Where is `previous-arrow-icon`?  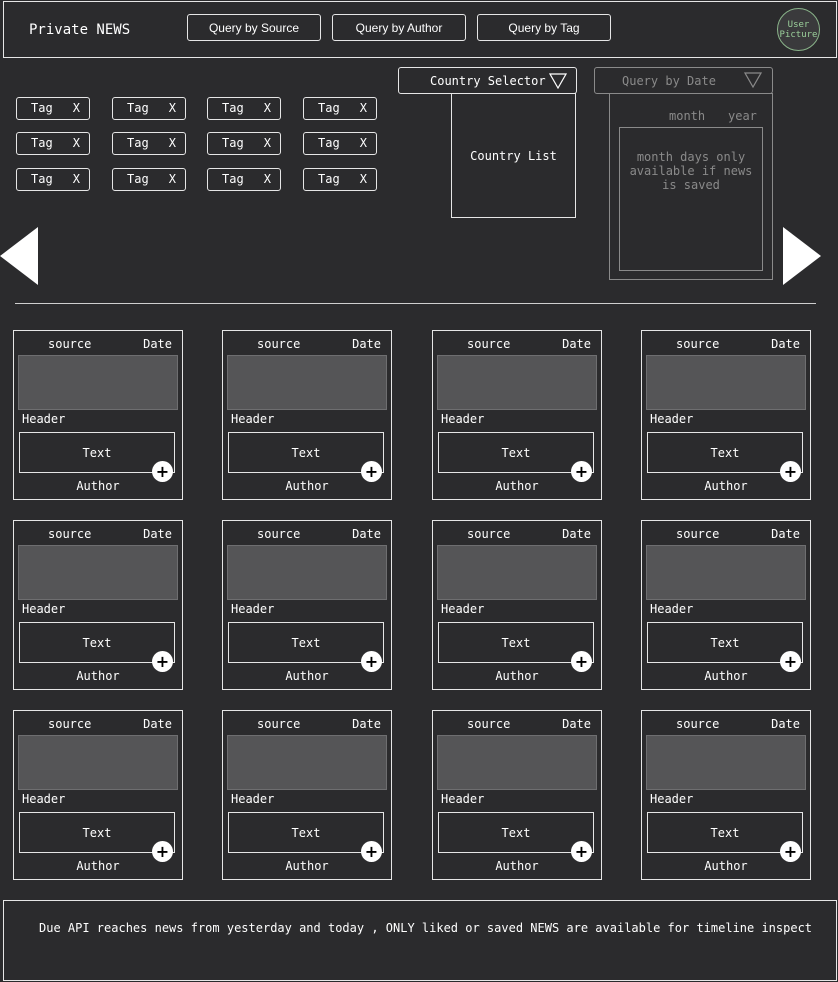 previous-arrow-icon is located at coordinates (19, 256).